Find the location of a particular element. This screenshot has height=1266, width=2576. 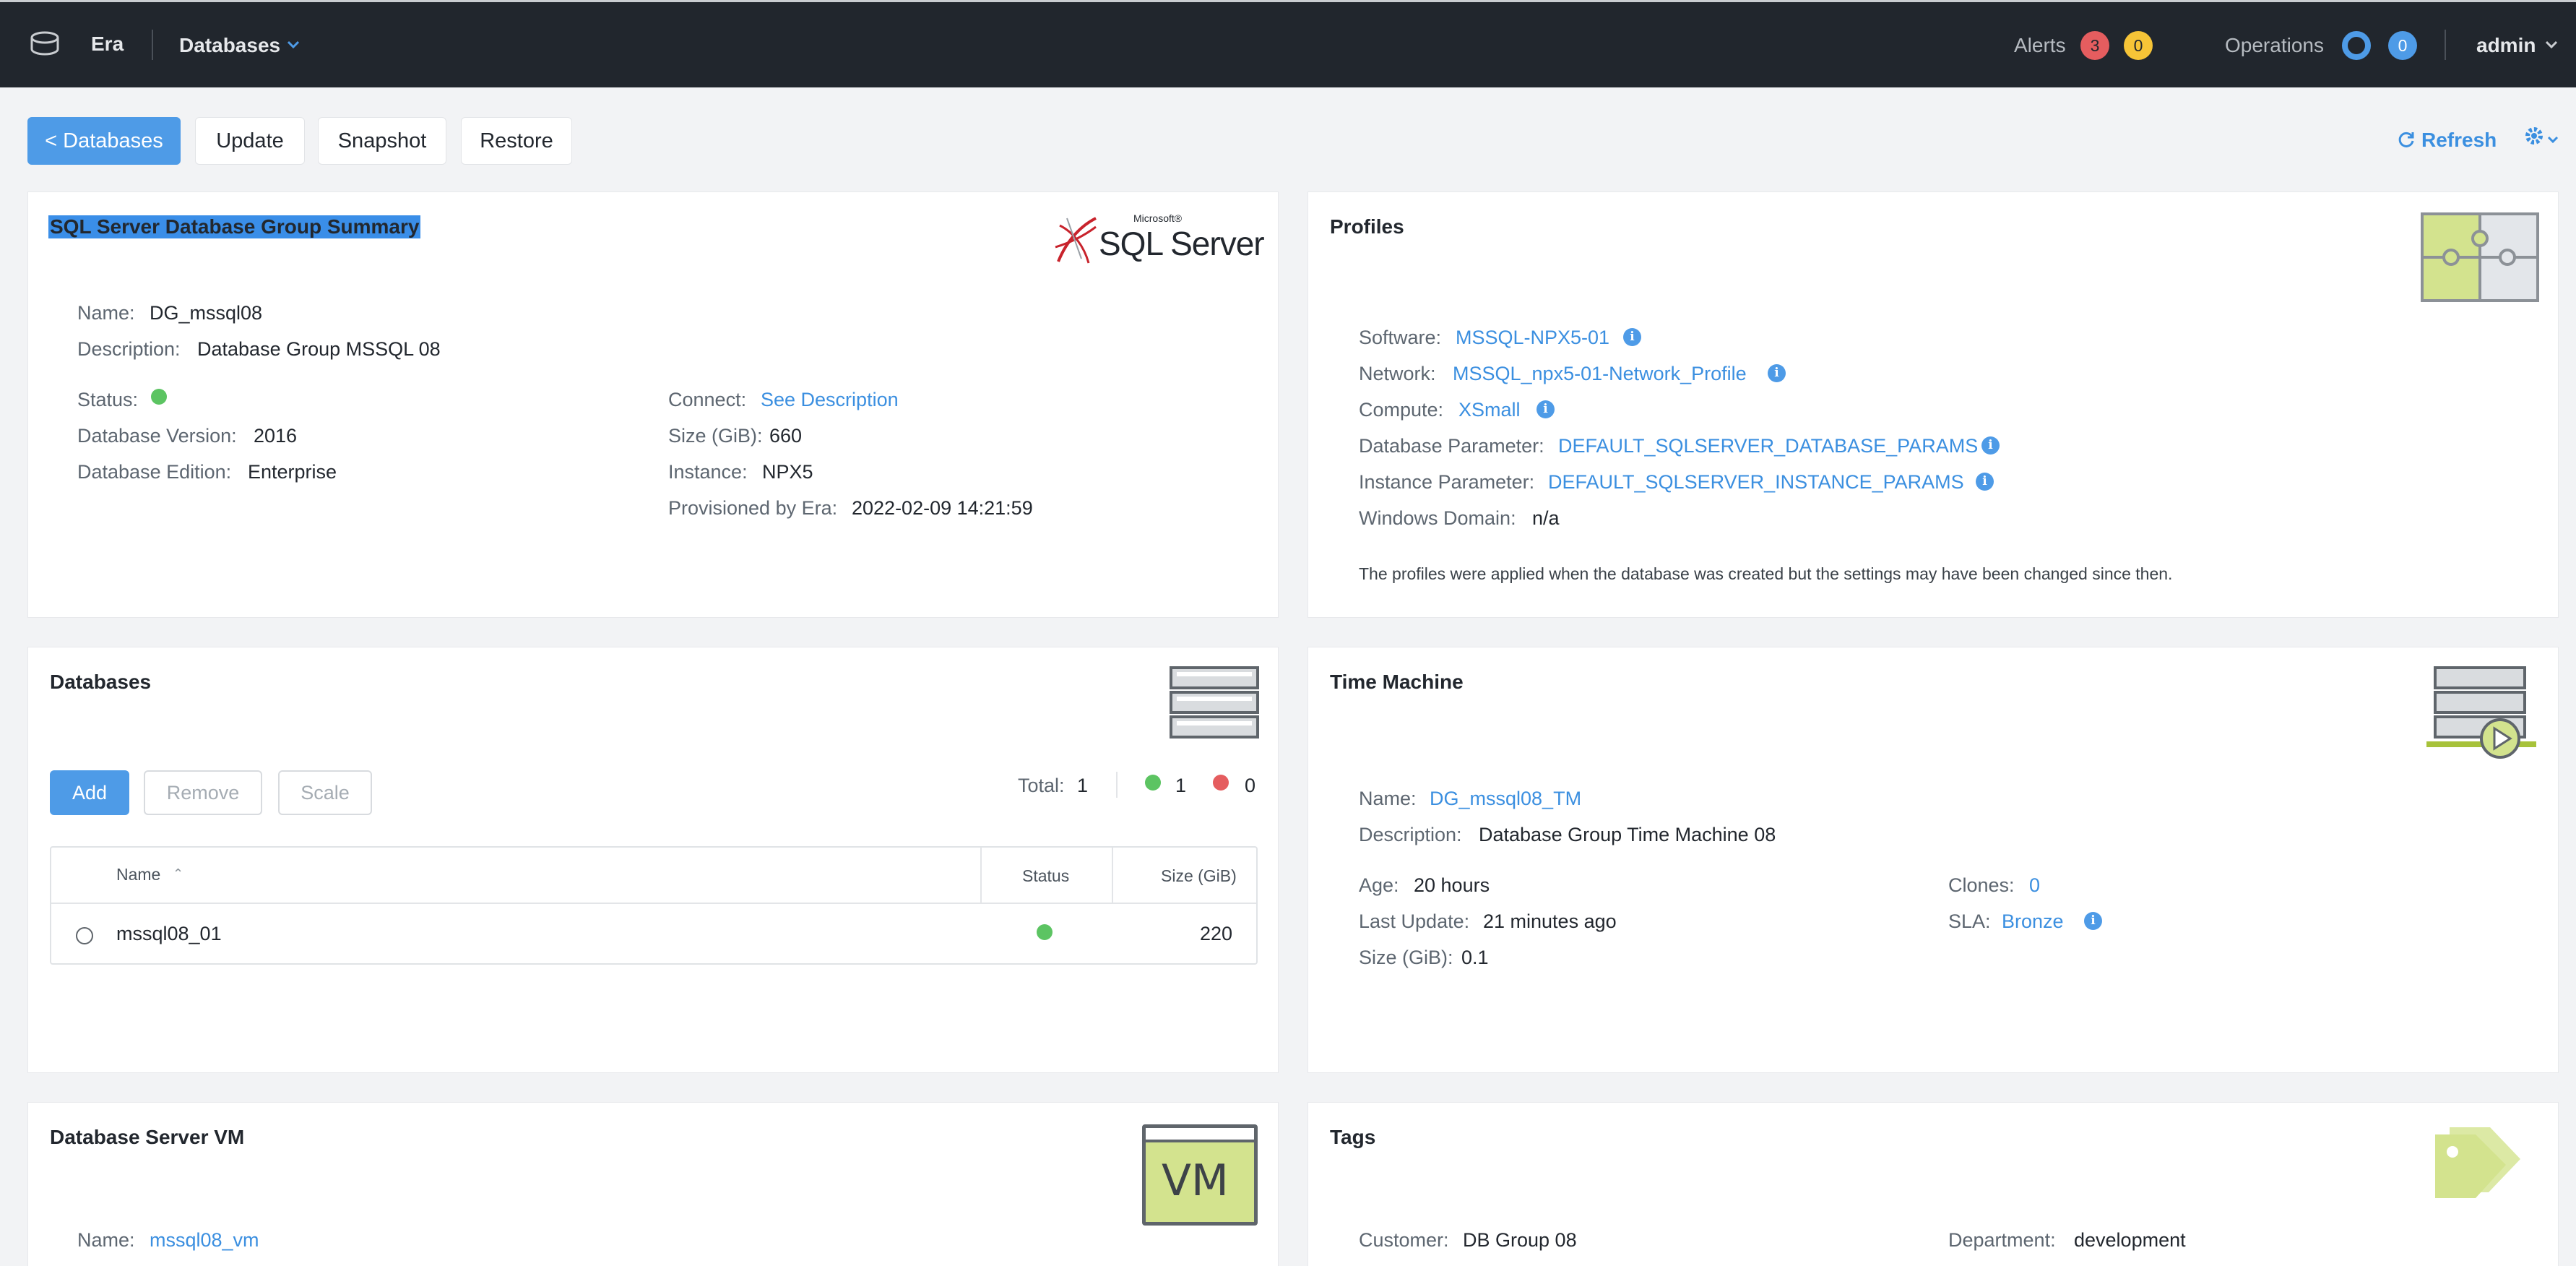

databases-total-value: 1 is located at coordinates (1083, 786).